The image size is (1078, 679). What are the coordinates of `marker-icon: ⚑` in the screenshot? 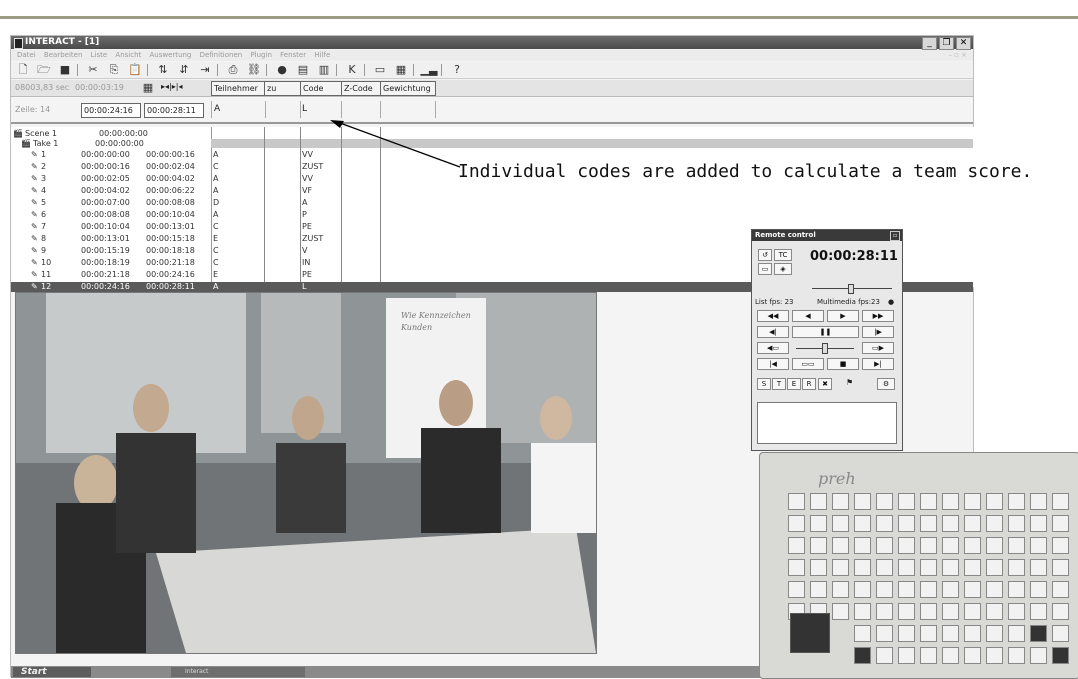 It's located at (849, 382).